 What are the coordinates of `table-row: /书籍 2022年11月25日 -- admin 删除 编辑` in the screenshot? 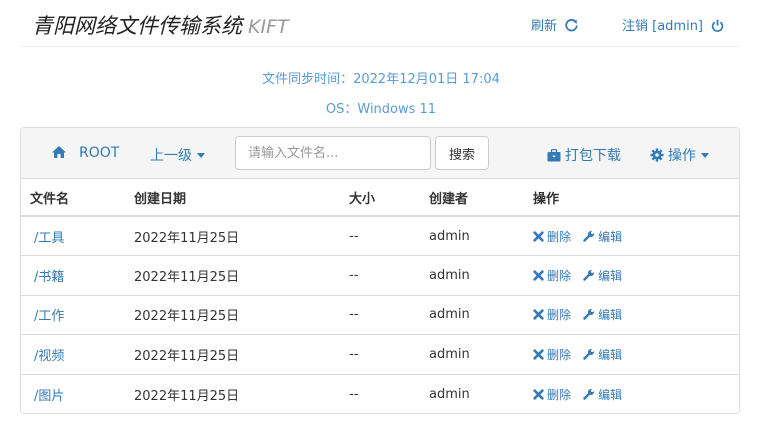 It's located at (380, 275).